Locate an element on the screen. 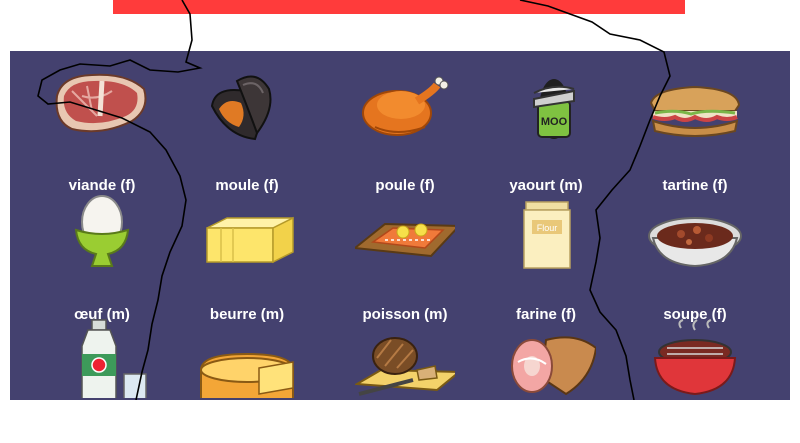  cheese-wheel-icon is located at coordinates (247, 375).